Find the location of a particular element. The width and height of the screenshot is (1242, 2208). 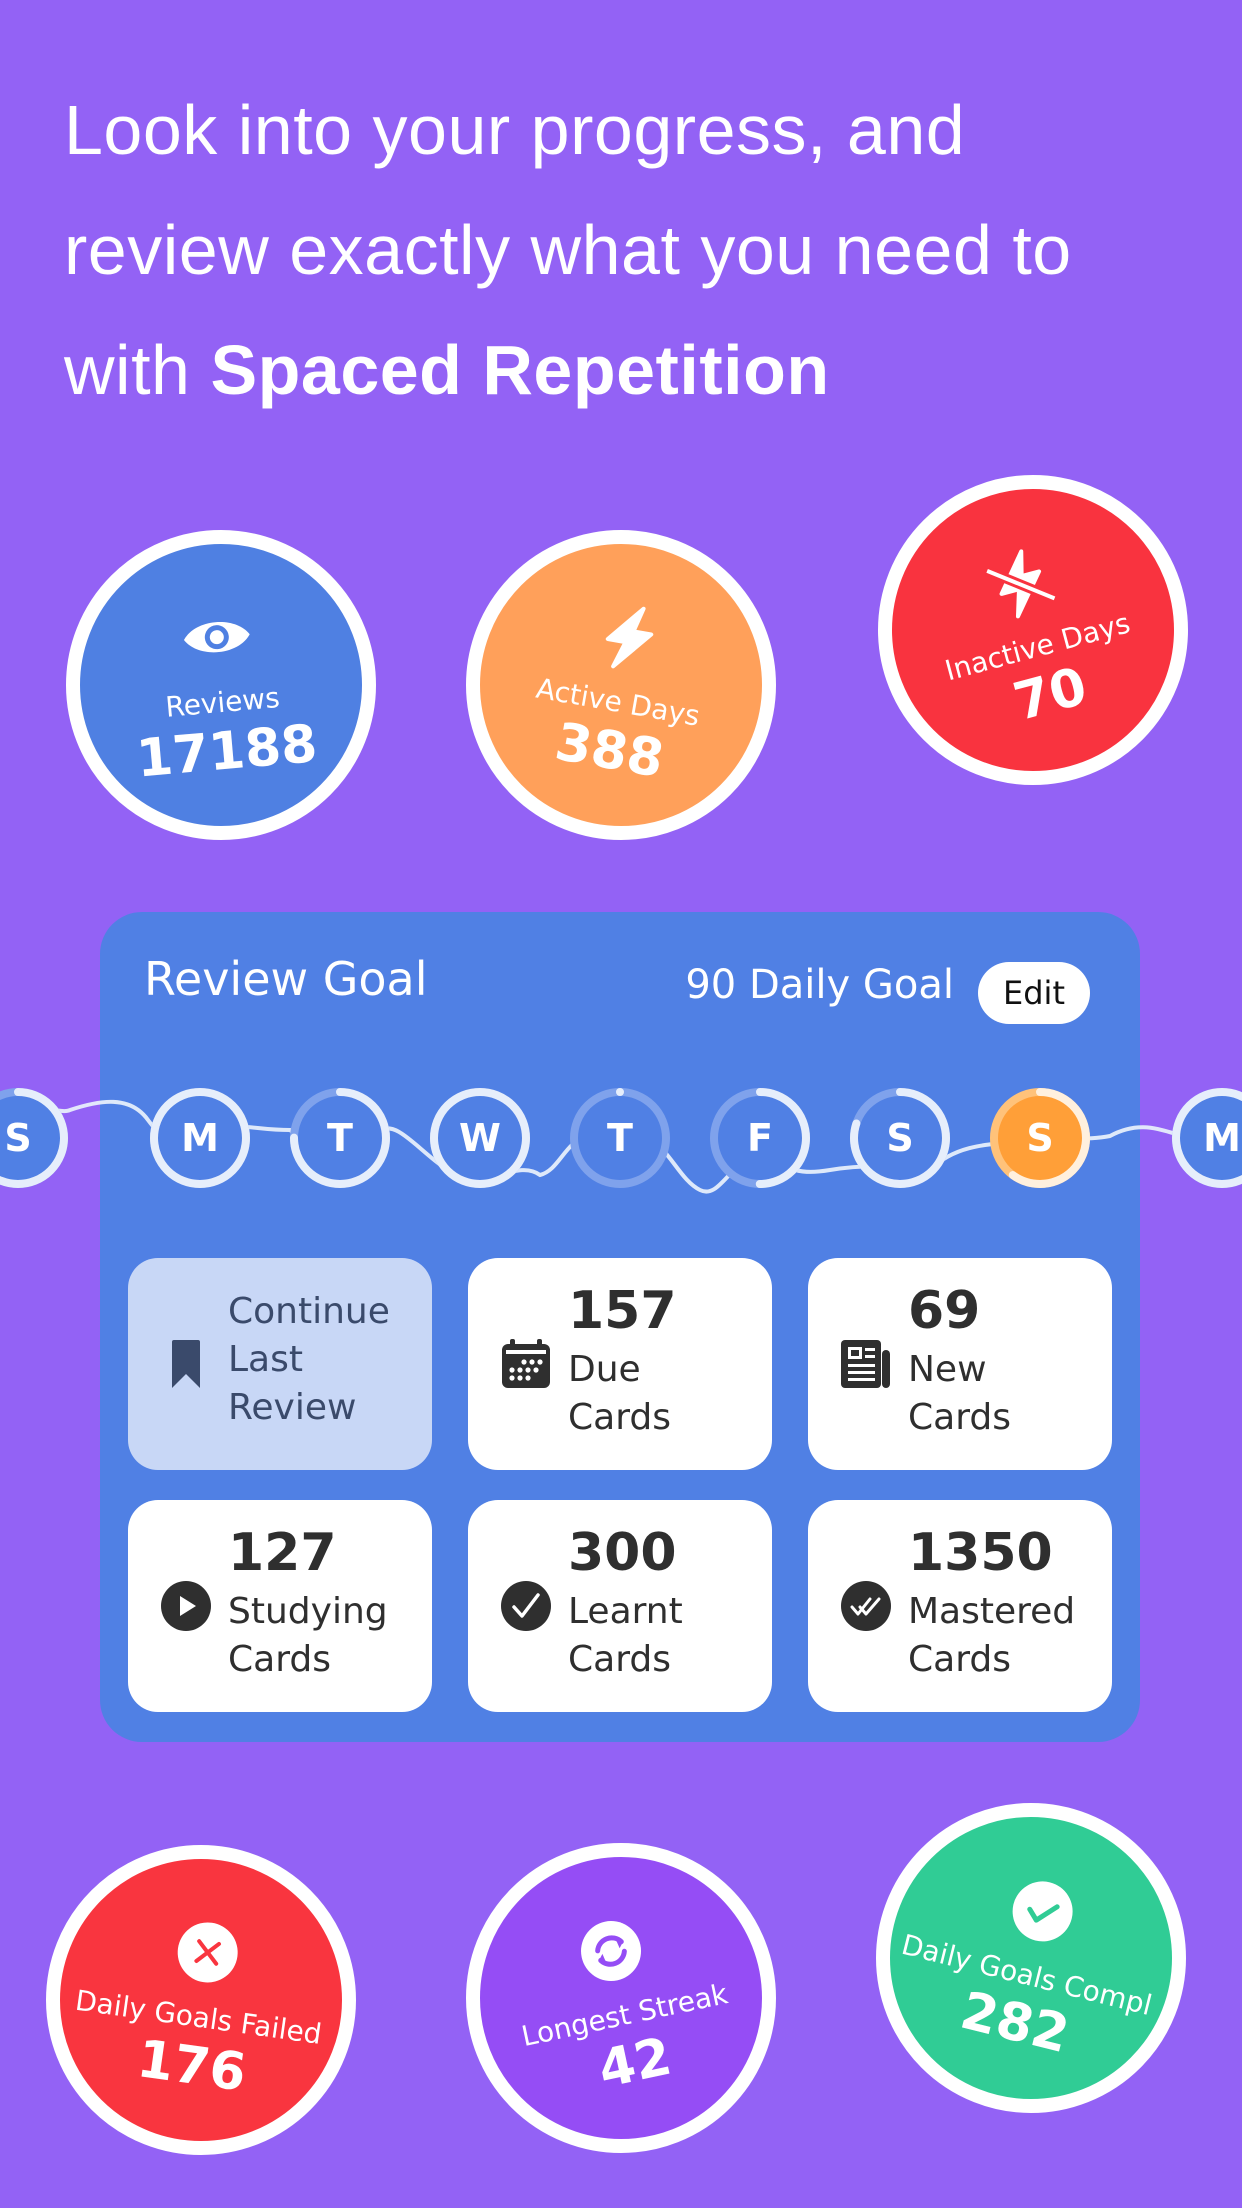

daily-goals-failed-stat: Daily Goals Failed 176 is located at coordinates (201, 2000).